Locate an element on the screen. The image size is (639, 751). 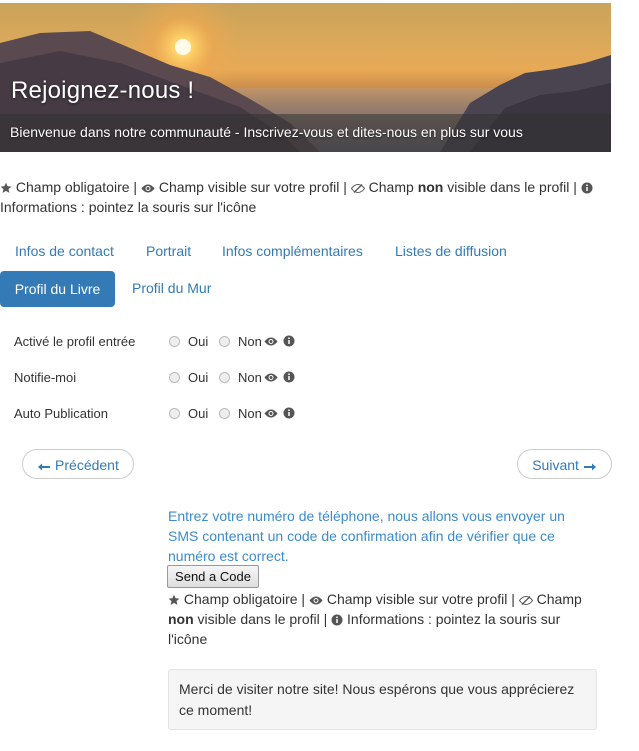
next-button: Suivant is located at coordinates (564, 464).